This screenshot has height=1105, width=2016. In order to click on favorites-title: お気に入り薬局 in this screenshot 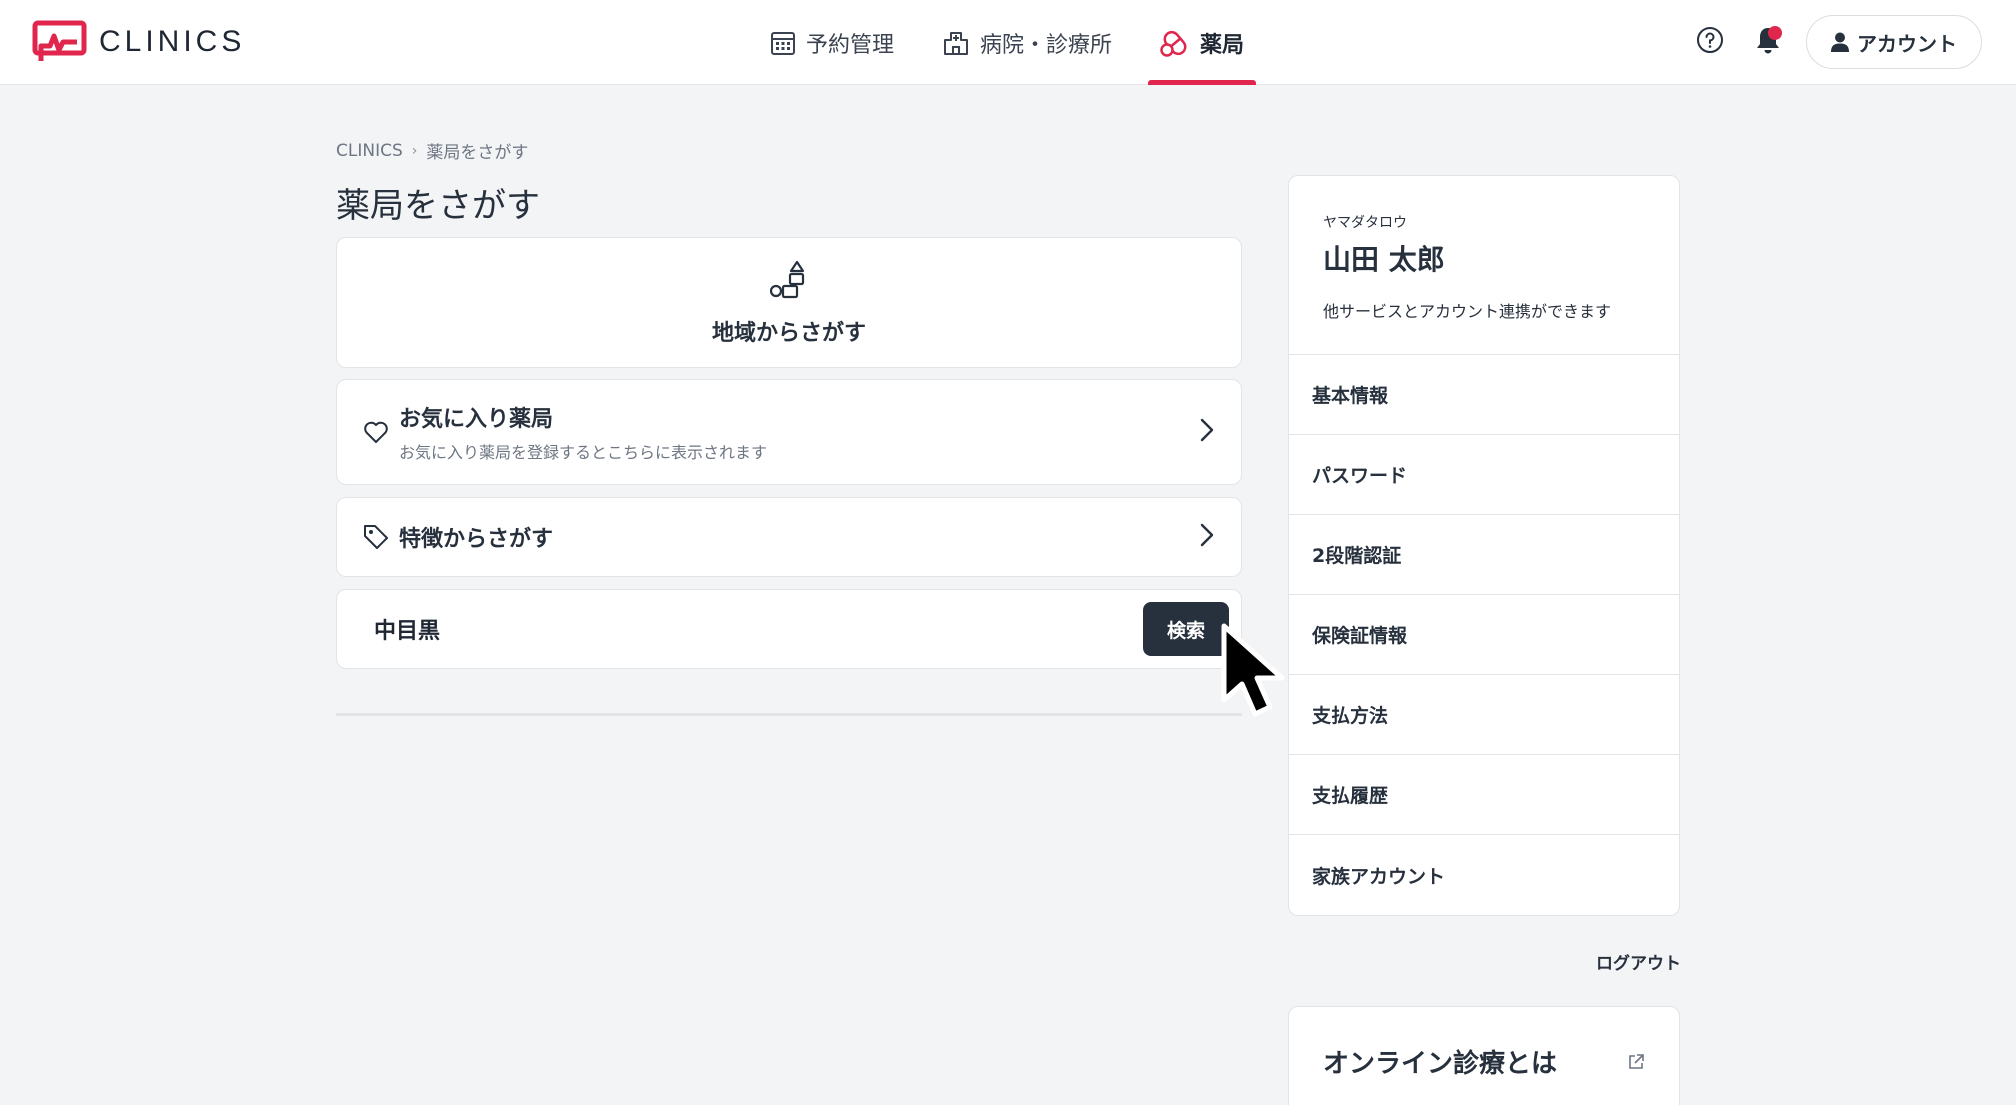, I will do `click(476, 419)`.